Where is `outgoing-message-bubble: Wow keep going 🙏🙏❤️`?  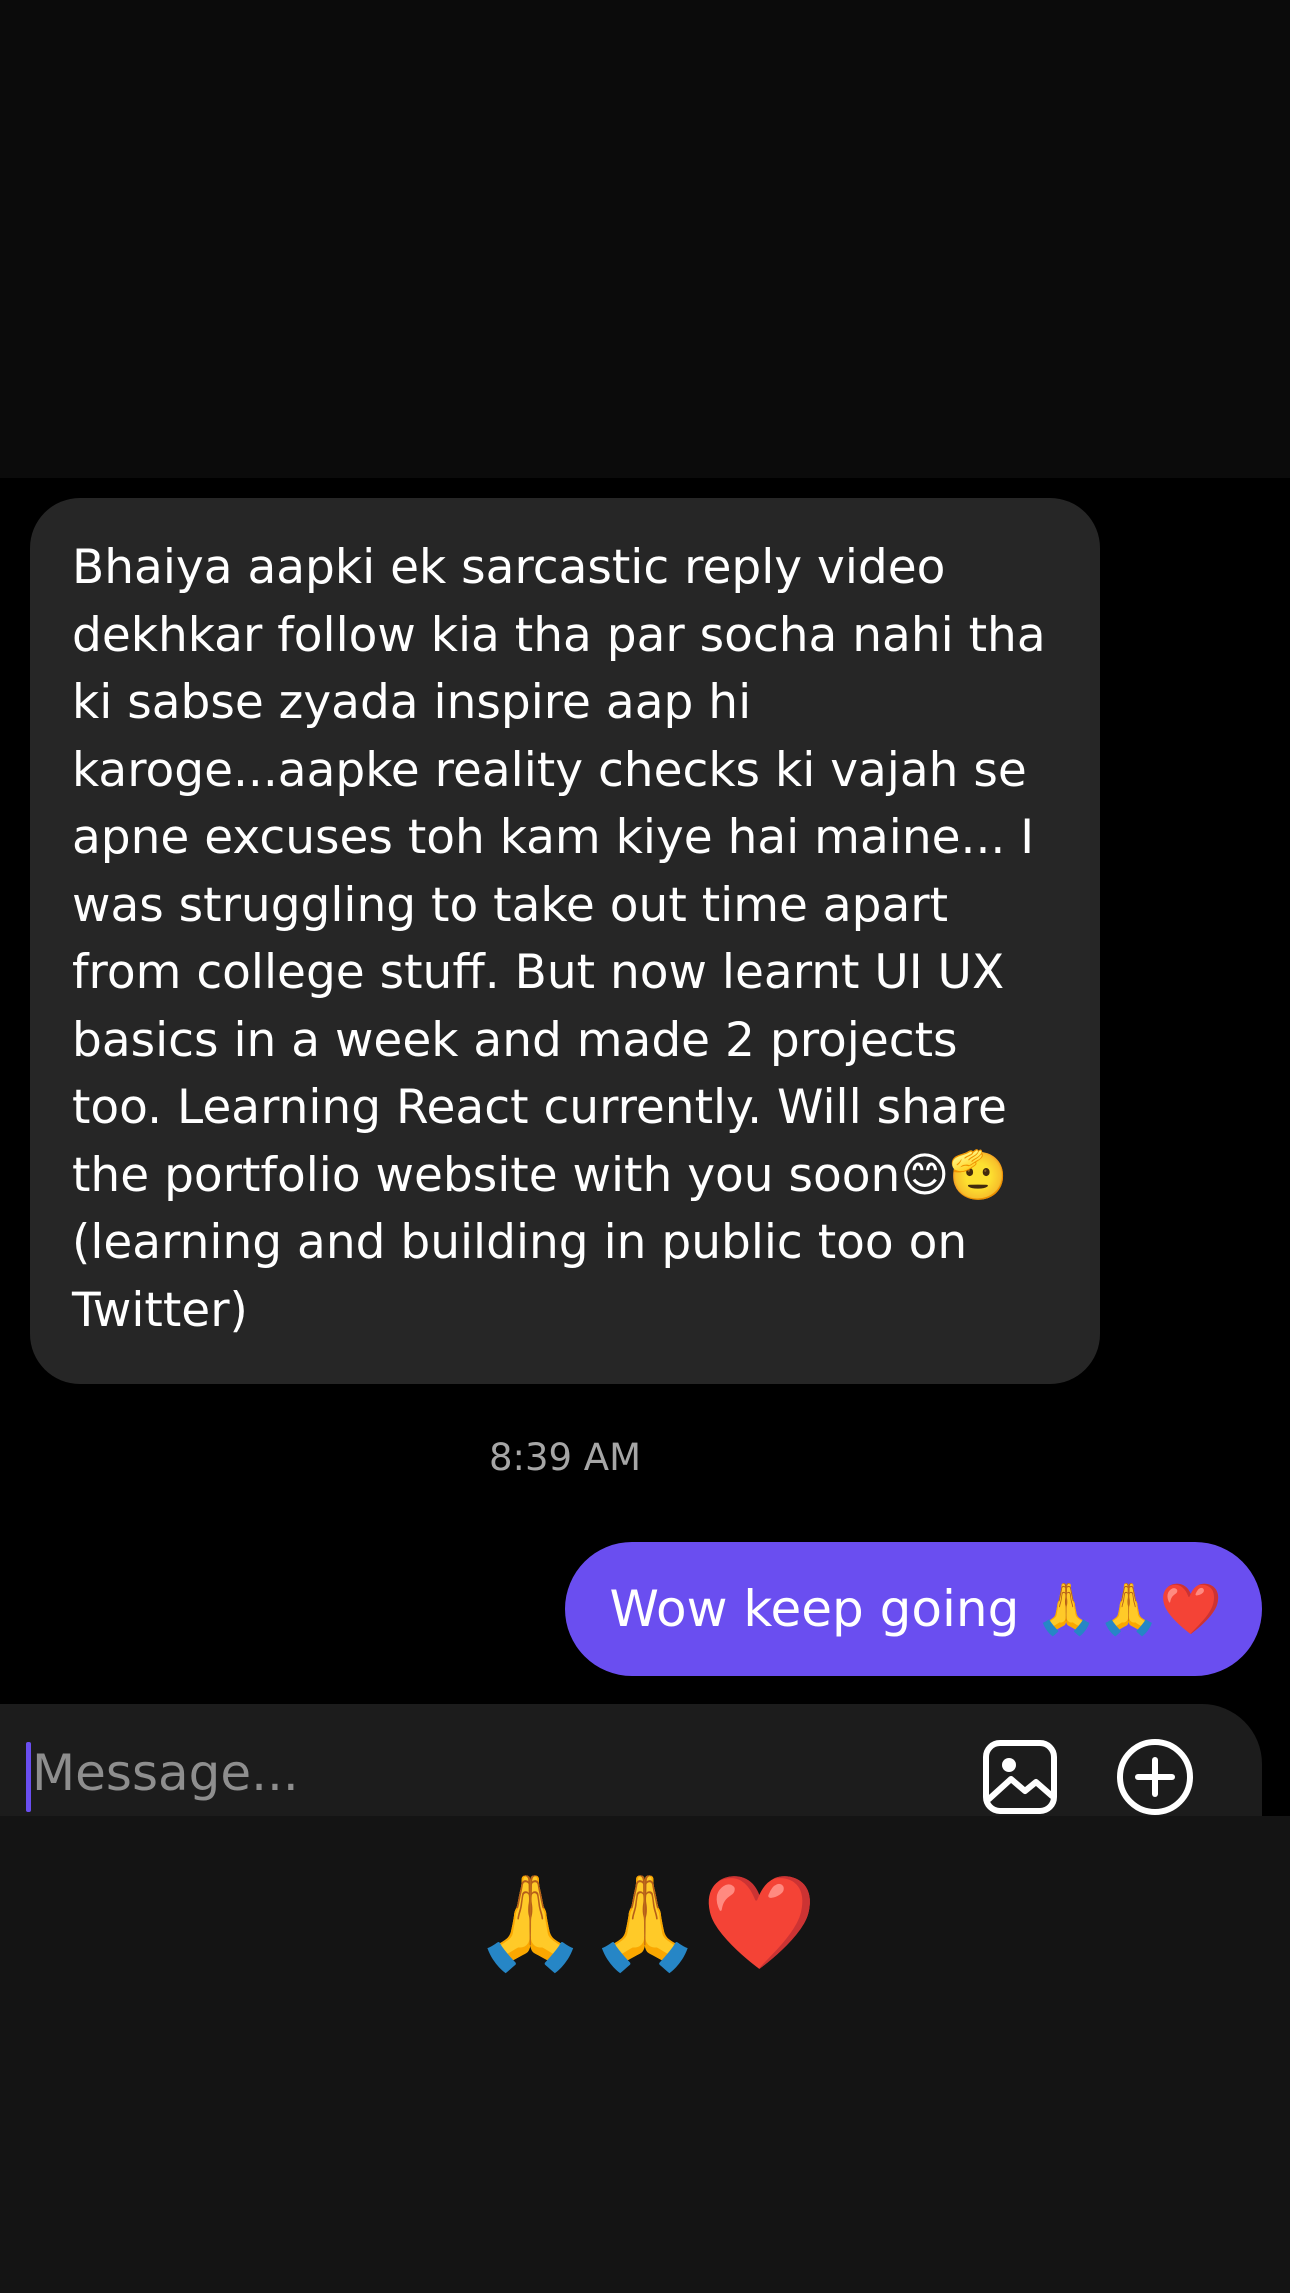 outgoing-message-bubble: Wow keep going 🙏🙏❤️ is located at coordinates (913, 1609).